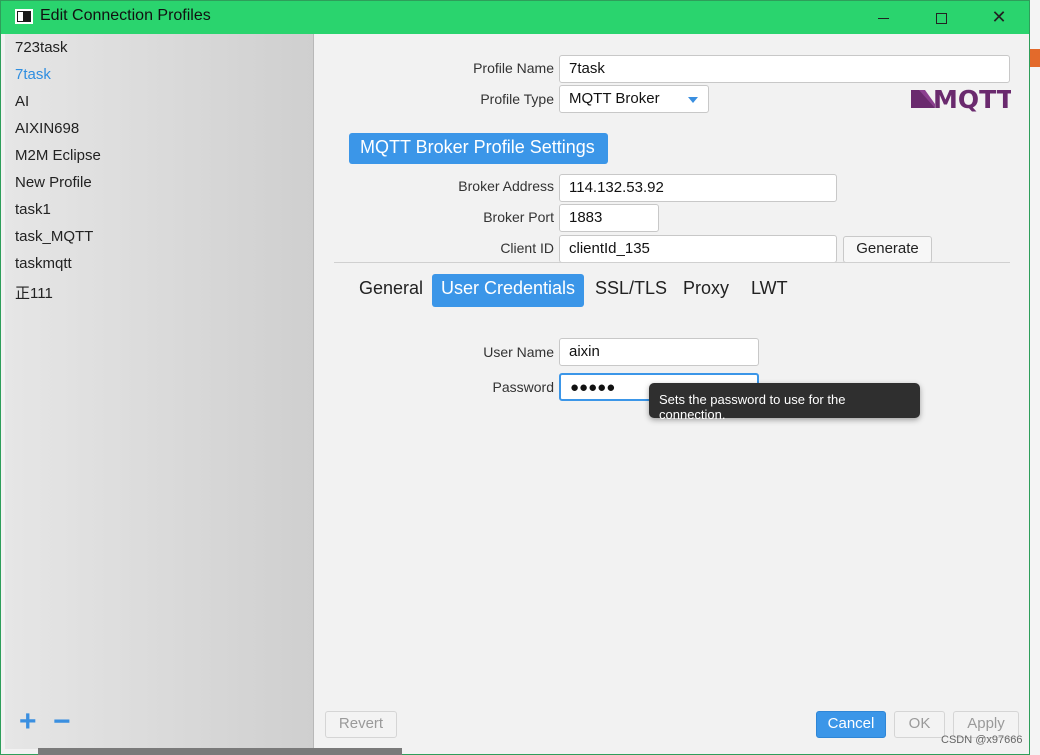 Image resolution: width=1040 pixels, height=755 pixels. I want to click on revert-button: Revert, so click(361, 724).